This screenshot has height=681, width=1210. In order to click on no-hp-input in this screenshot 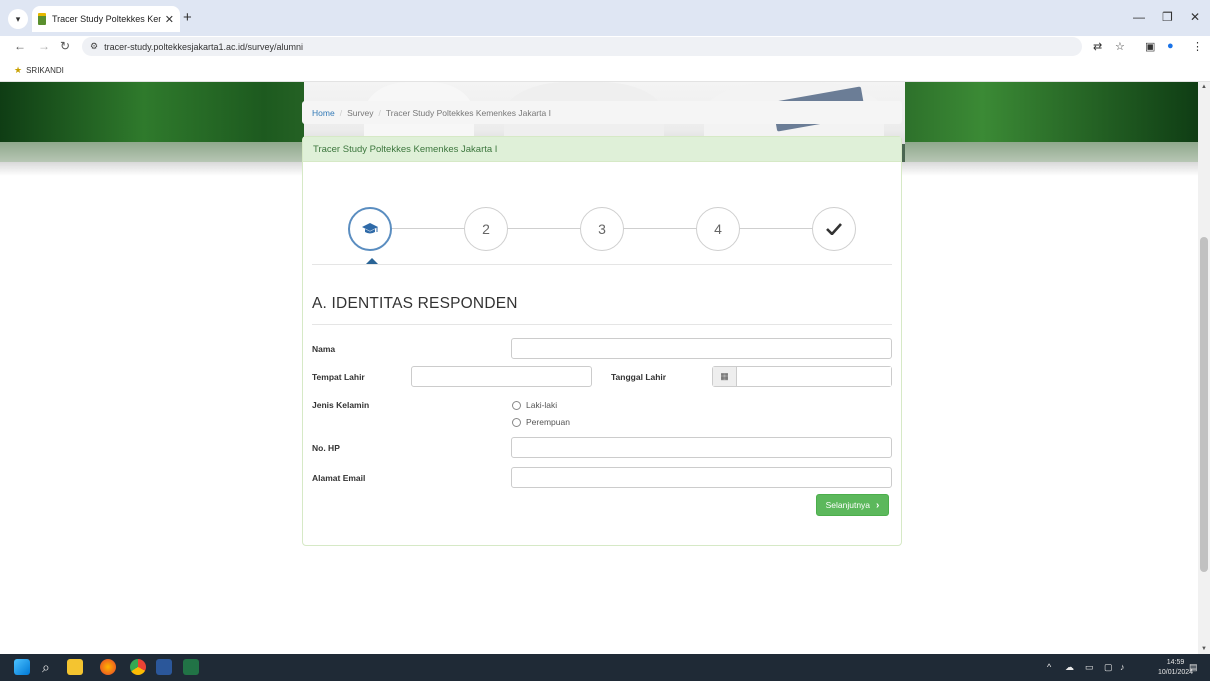, I will do `click(701, 447)`.